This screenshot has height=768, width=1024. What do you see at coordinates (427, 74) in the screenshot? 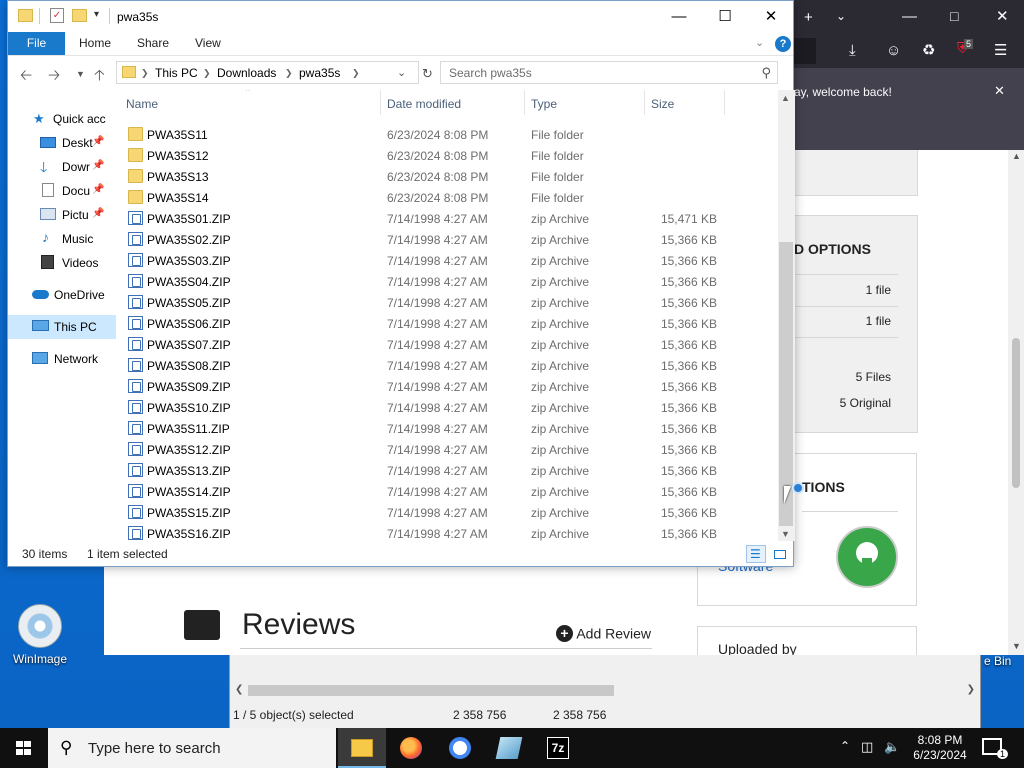
I see `refresh-icon: ↻` at bounding box center [427, 74].